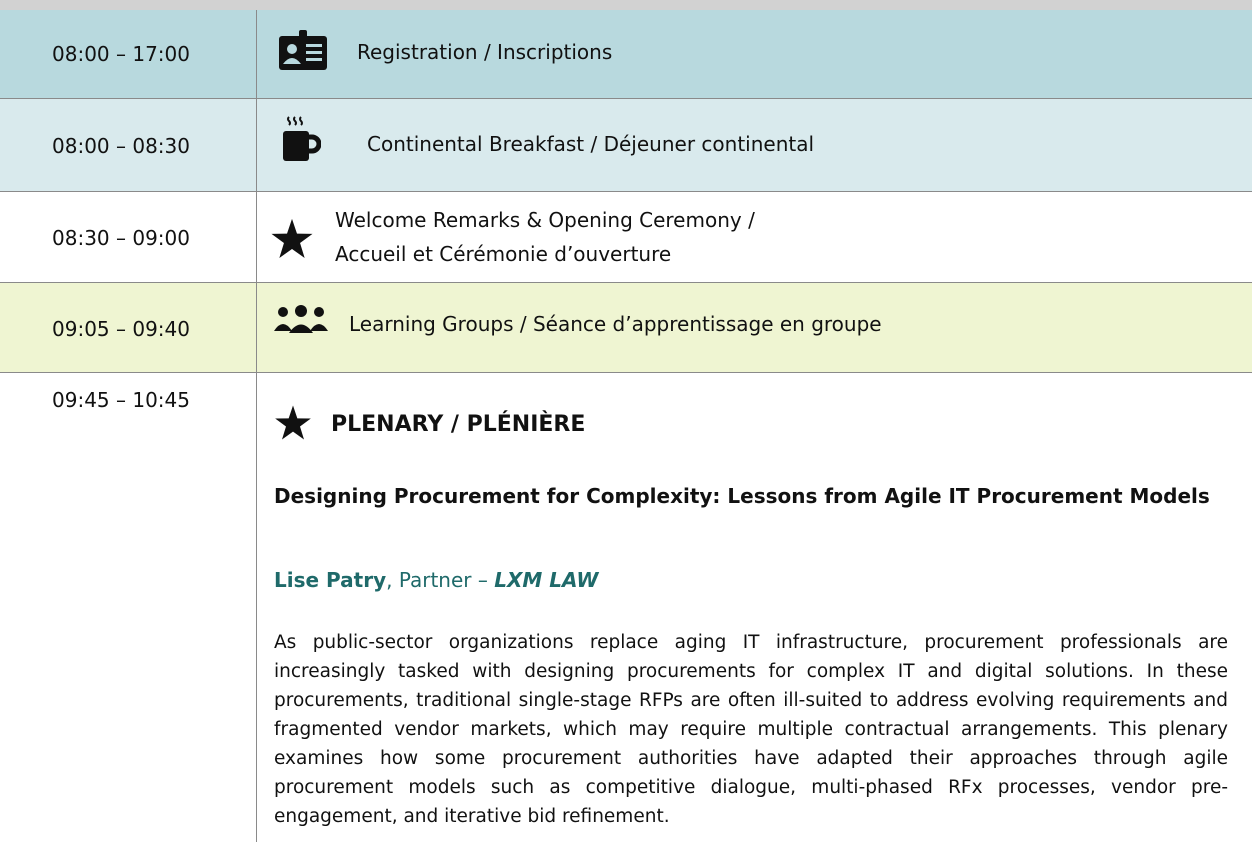 This screenshot has height=842, width=1252. What do you see at coordinates (303, 50) in the screenshot?
I see `id-card-icon` at bounding box center [303, 50].